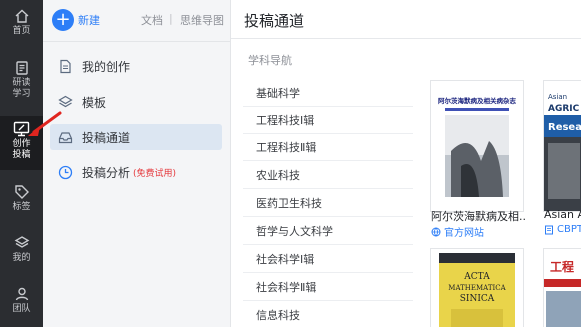 The image size is (581, 327). What do you see at coordinates (328, 147) in the screenshot?
I see `category-item: 工程科技Ⅱ辑` at bounding box center [328, 147].